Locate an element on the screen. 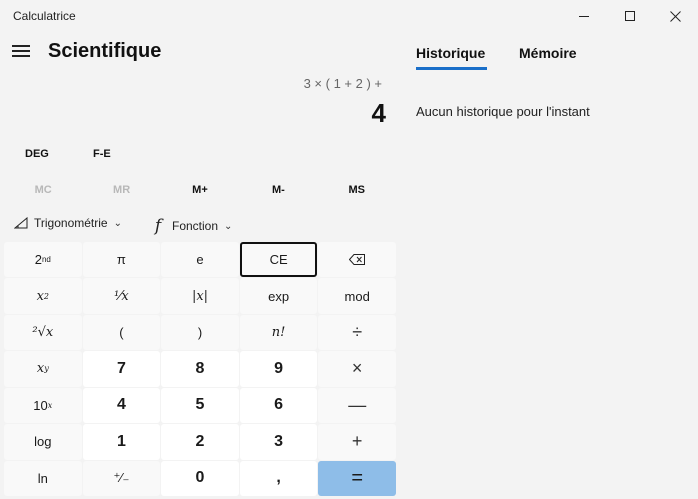 The height and width of the screenshot is (499, 698). memory-subtract-button: M- is located at coordinates (278, 190).